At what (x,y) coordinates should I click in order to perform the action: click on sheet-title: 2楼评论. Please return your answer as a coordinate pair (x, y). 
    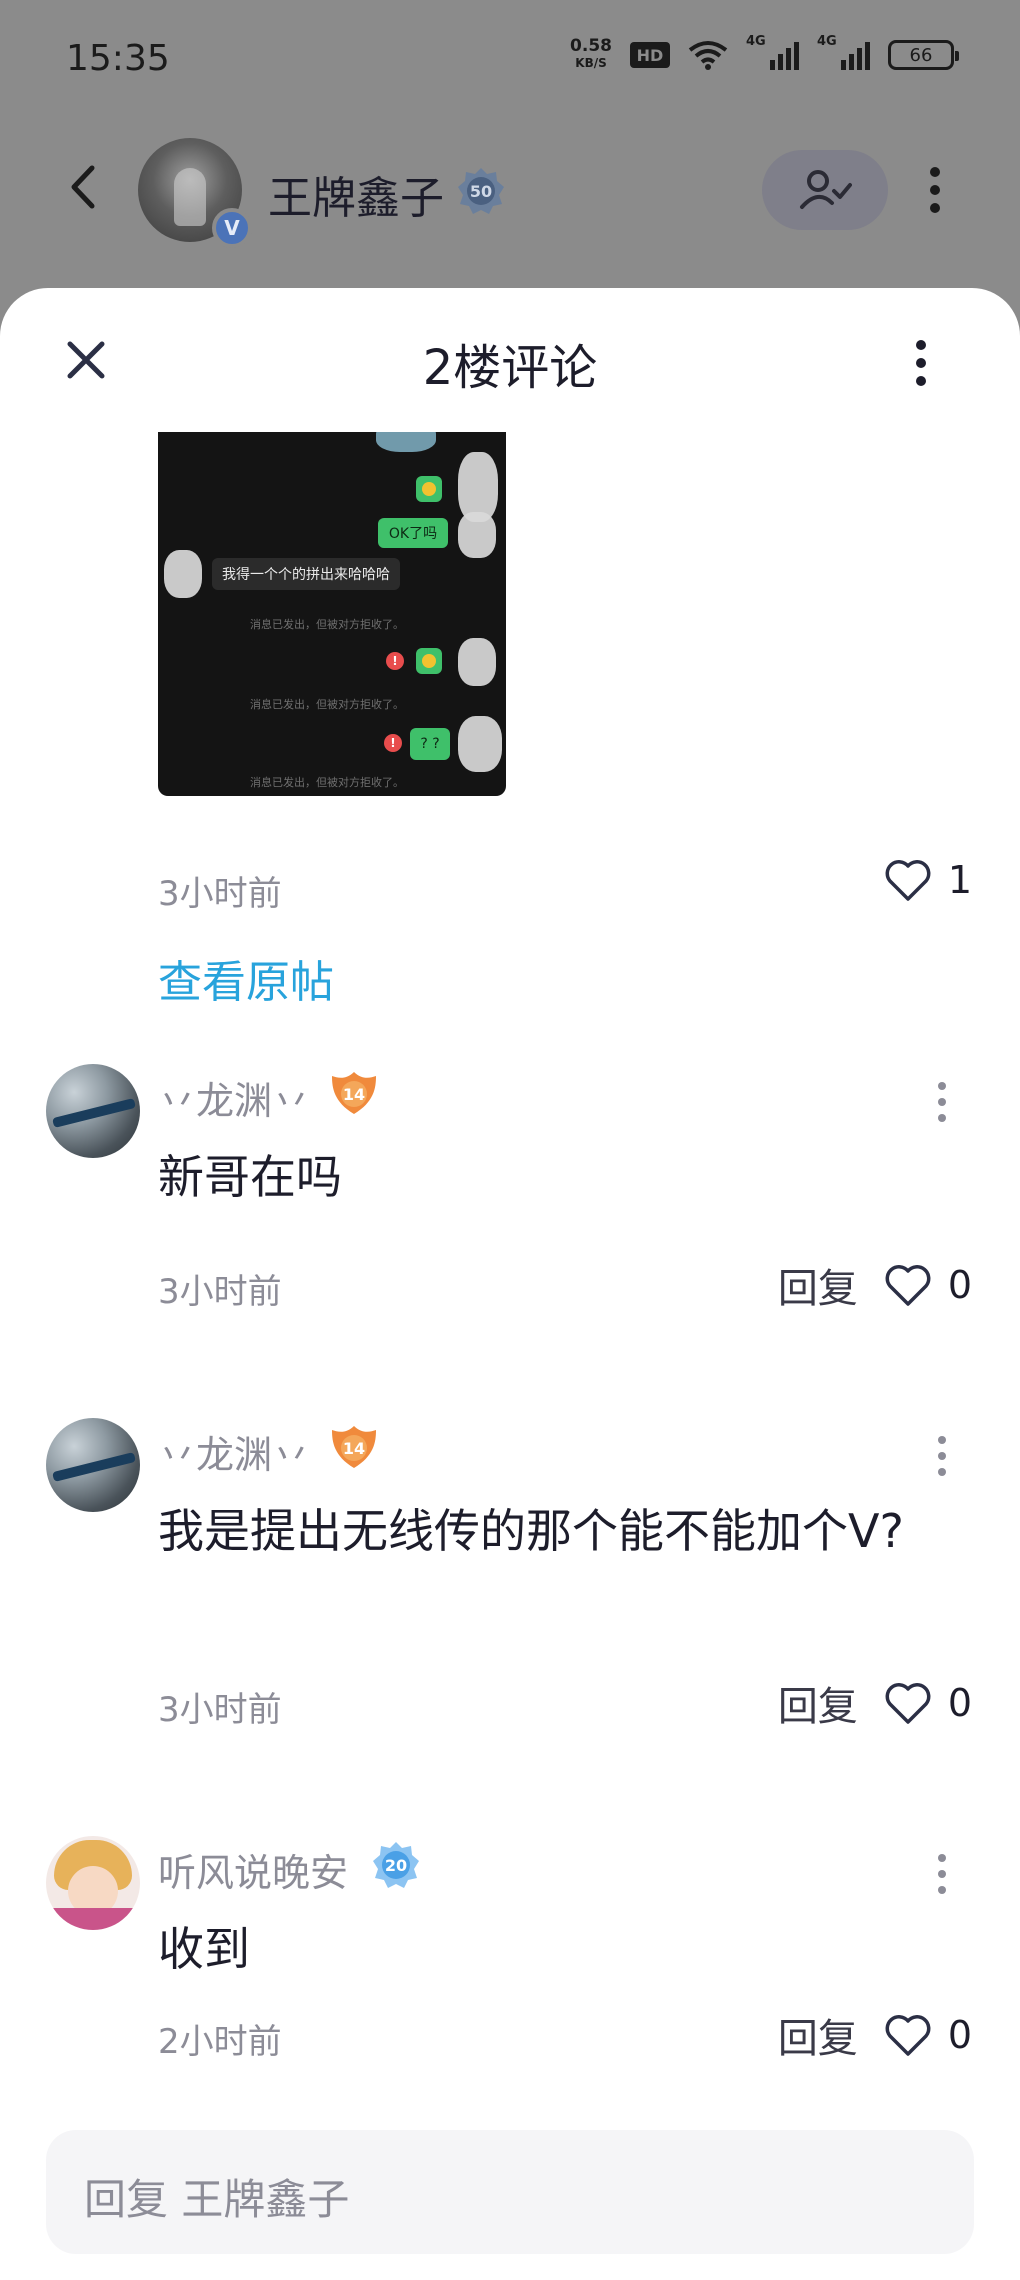
    Looking at the image, I should click on (510, 368).